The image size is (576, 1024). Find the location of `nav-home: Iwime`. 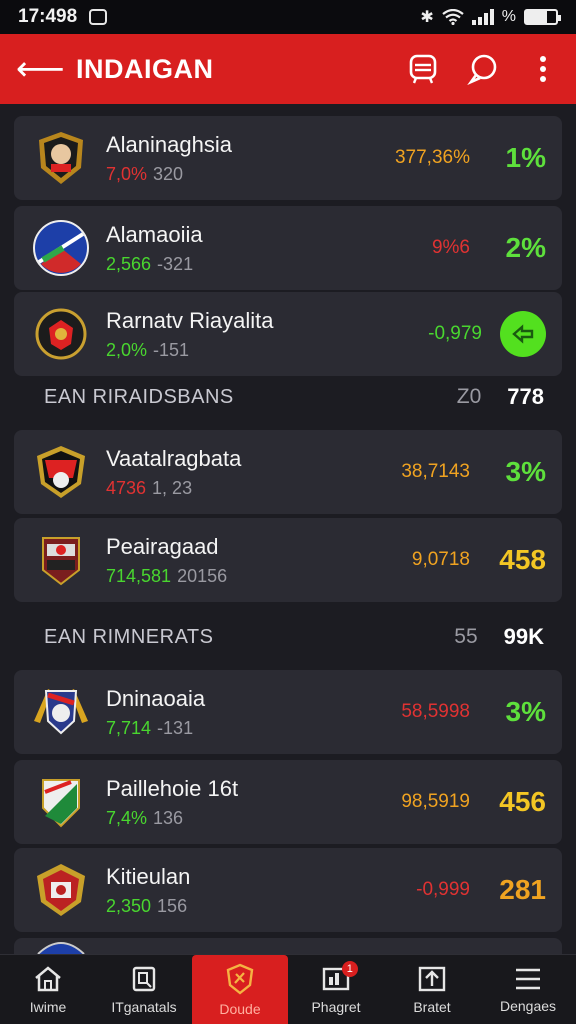

nav-home: Iwime is located at coordinates (48, 989).